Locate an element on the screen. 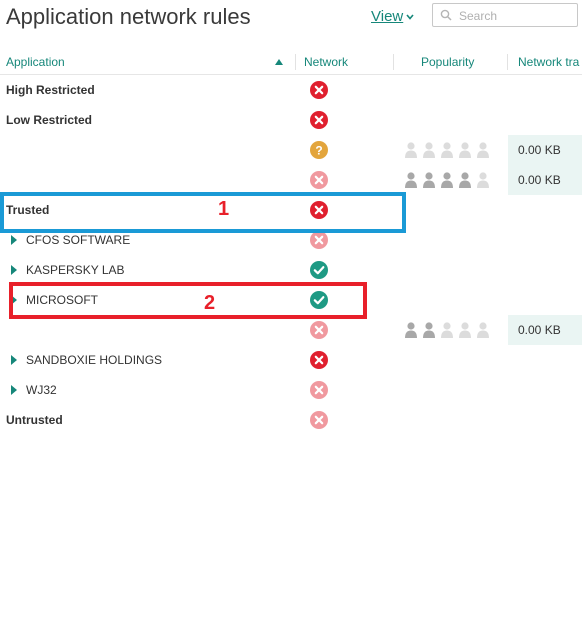  vendor-name: SANDBOXIE HOLDINGS is located at coordinates (94, 360).